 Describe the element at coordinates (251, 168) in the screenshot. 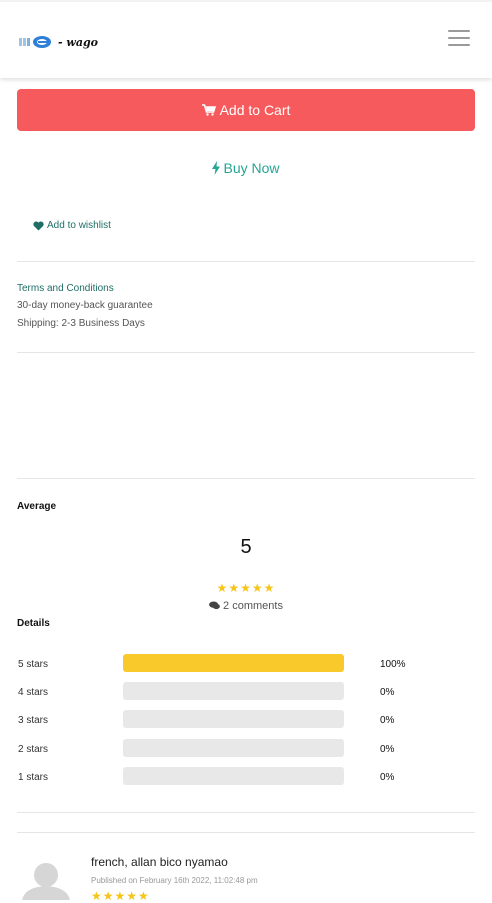

I see `buy-now-label: Buy Now` at that location.